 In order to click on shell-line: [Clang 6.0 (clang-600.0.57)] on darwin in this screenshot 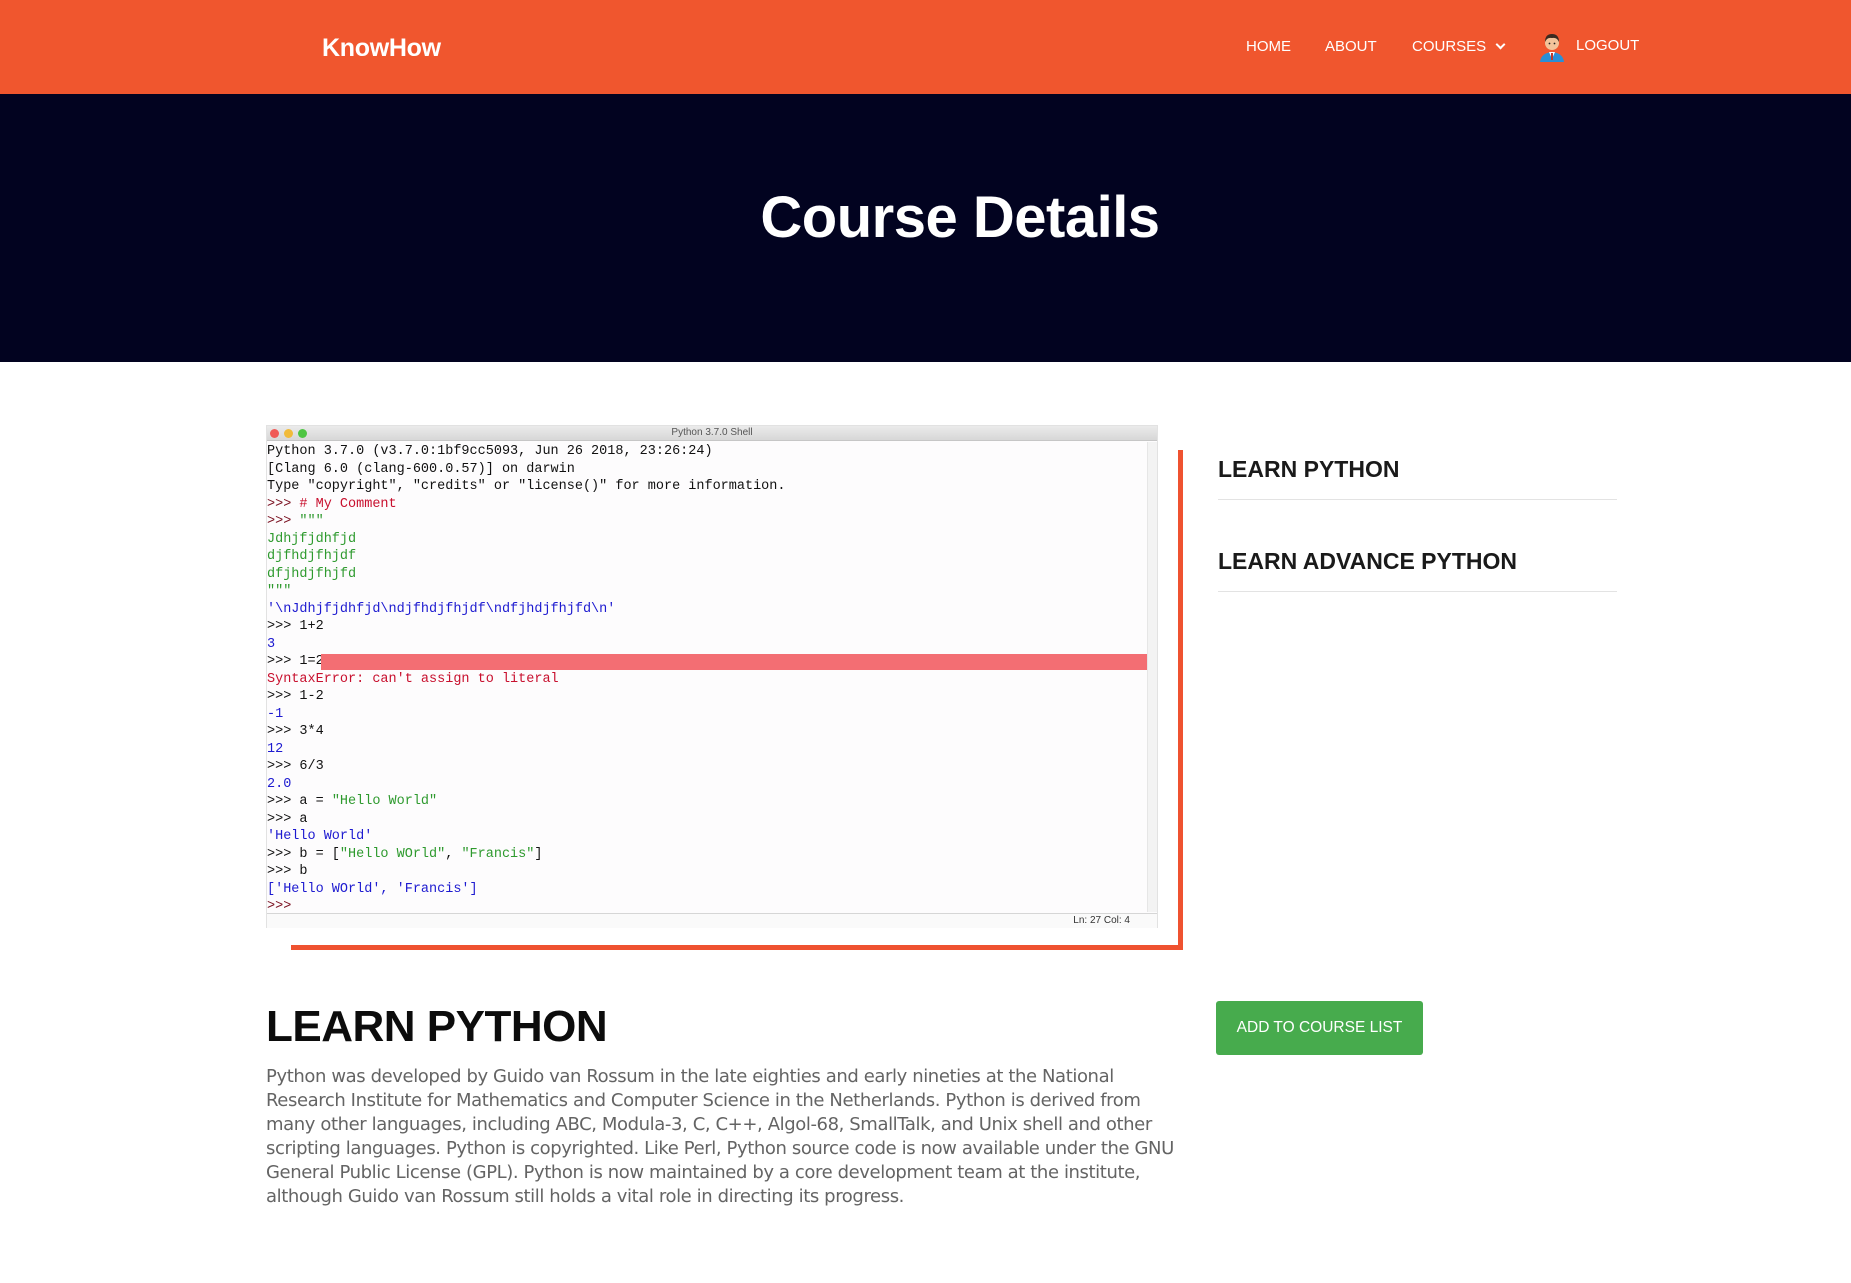, I will do `click(421, 469)`.